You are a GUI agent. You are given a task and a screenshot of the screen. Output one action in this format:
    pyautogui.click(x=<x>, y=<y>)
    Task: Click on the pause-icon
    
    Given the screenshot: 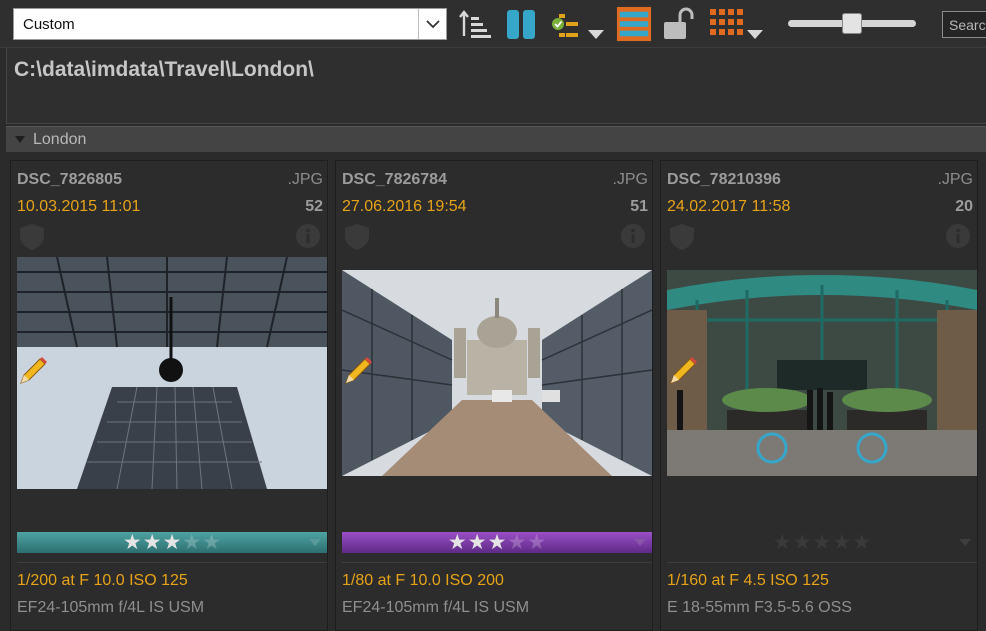 What is the action you would take?
    pyautogui.click(x=521, y=24)
    